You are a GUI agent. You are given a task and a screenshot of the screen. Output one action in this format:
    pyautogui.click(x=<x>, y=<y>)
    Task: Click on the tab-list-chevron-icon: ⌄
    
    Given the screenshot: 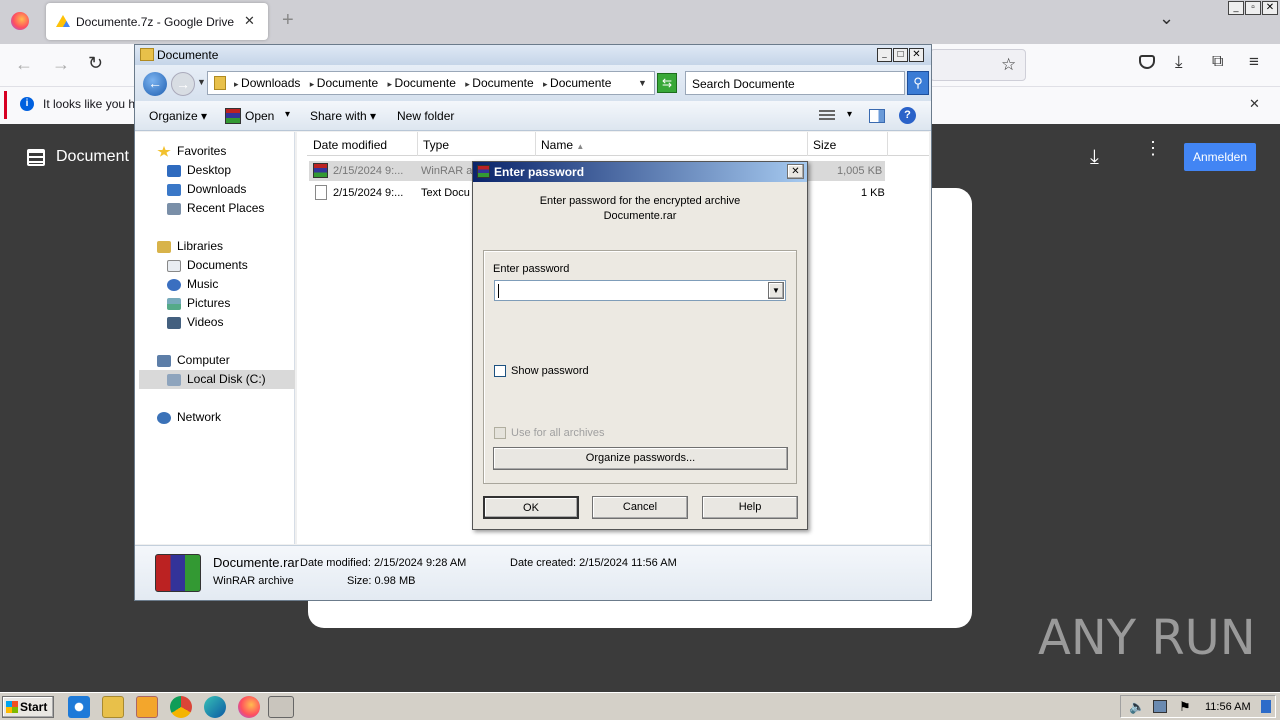 What is the action you would take?
    pyautogui.click(x=1166, y=18)
    